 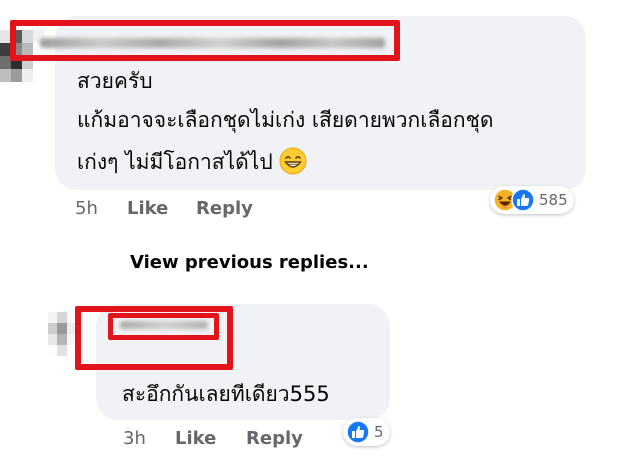 I want to click on reaction-summary: 585, so click(x=532, y=200).